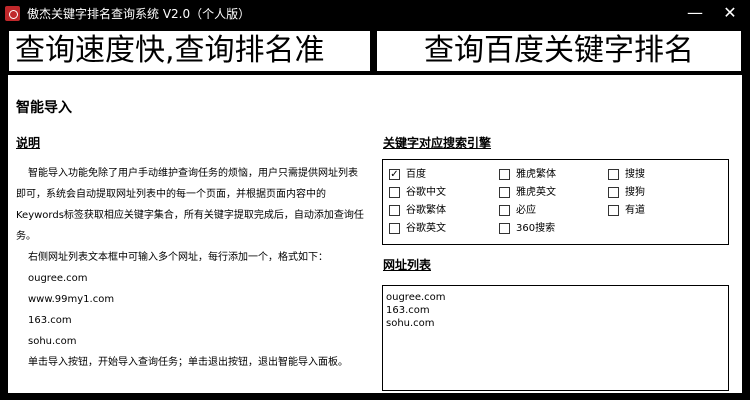 This screenshot has width=750, height=400. I want to click on description-line: 务。, so click(26, 236).